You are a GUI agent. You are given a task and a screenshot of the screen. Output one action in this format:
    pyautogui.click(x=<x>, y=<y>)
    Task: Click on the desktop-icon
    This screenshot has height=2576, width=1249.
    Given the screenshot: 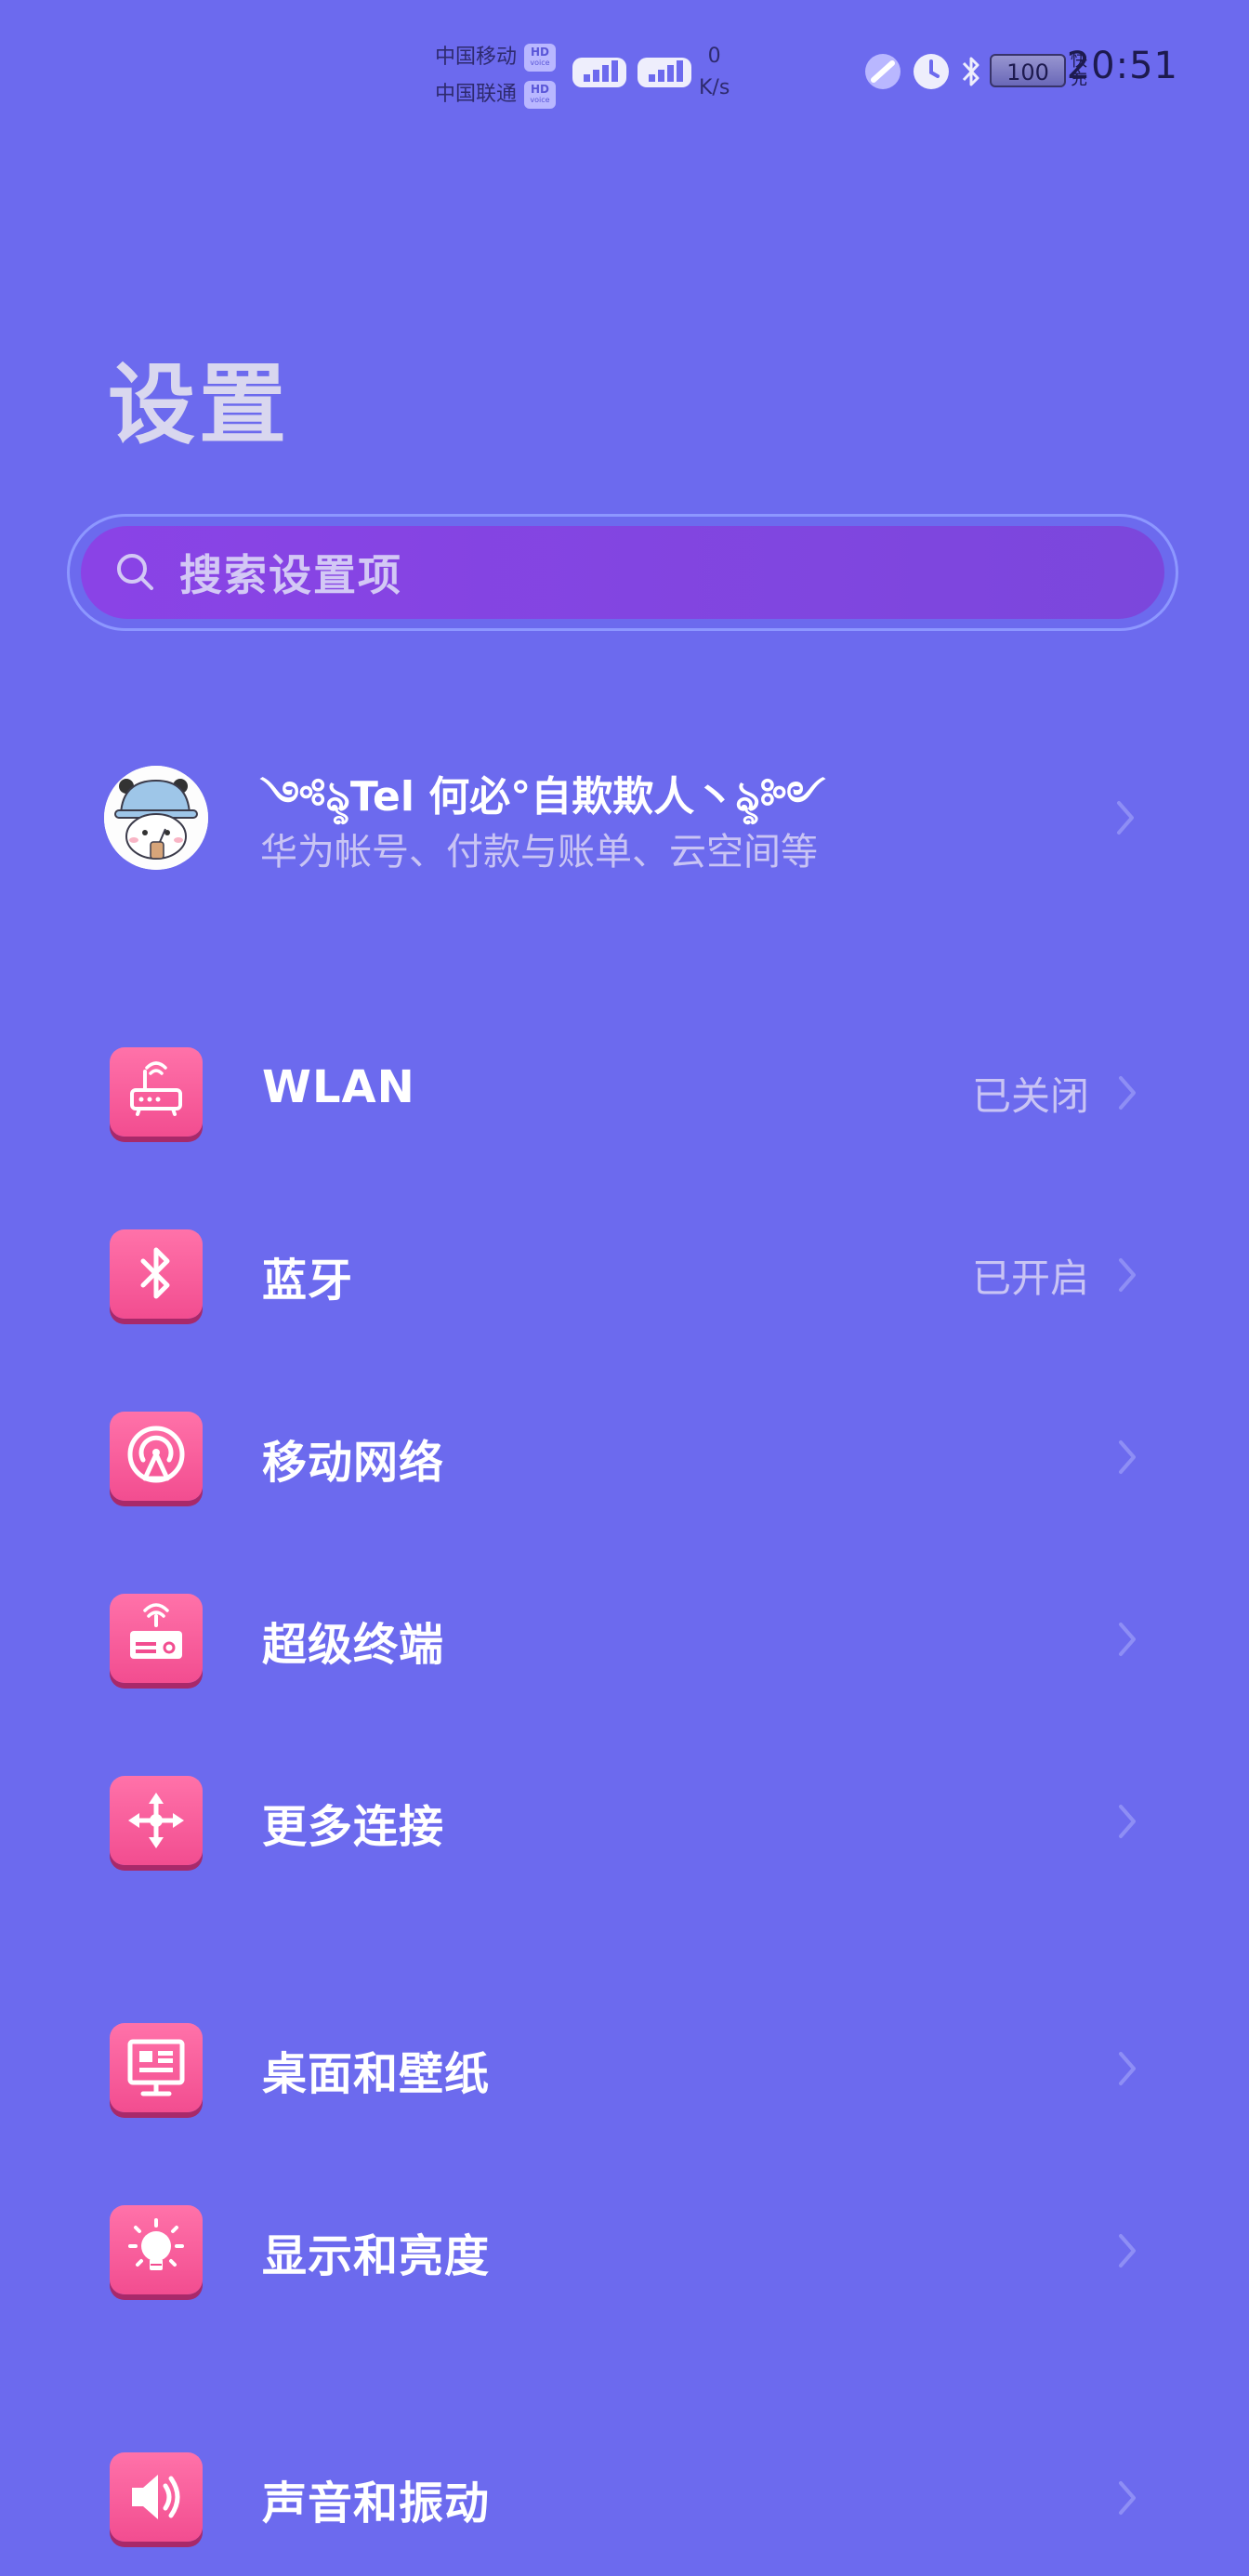 What is the action you would take?
    pyautogui.click(x=156, y=2067)
    